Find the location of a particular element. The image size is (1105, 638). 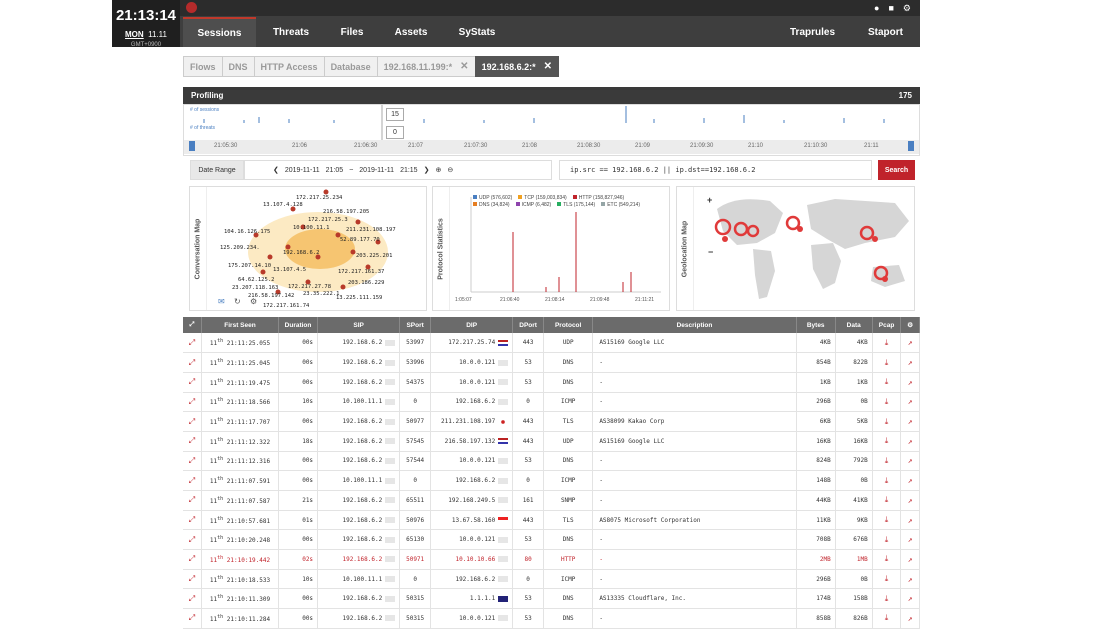

dip-cell: 13.67.58.160 is located at coordinates (472, 520).